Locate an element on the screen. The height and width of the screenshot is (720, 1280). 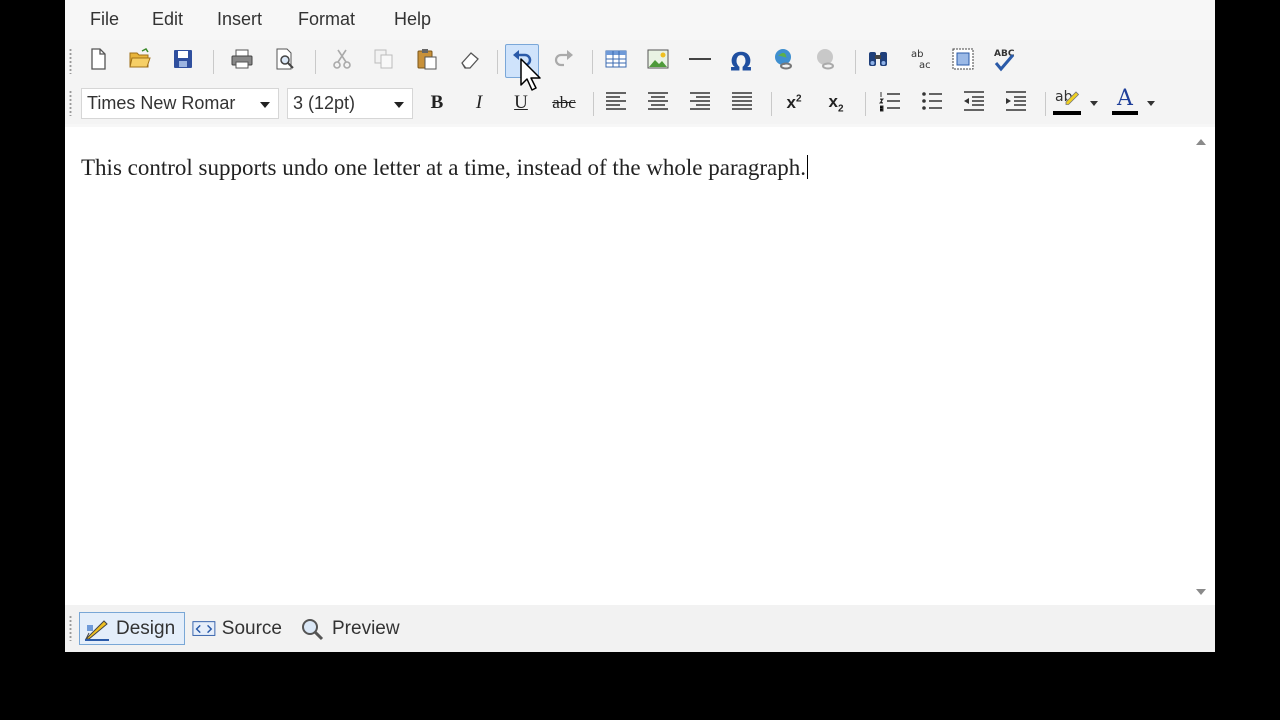
menu-bar: File Edit Insert Format Help is located at coordinates (640, 20).